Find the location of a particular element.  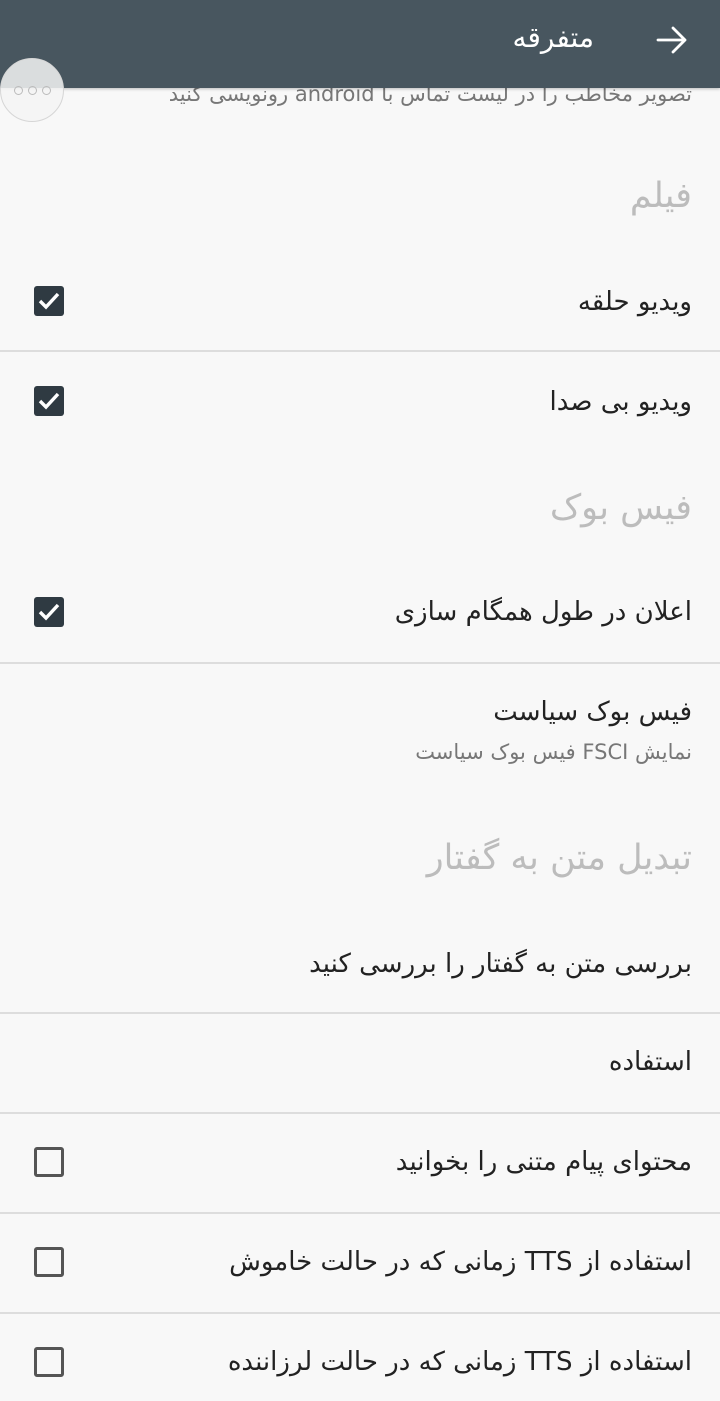

back-button is located at coordinates (672, 40).